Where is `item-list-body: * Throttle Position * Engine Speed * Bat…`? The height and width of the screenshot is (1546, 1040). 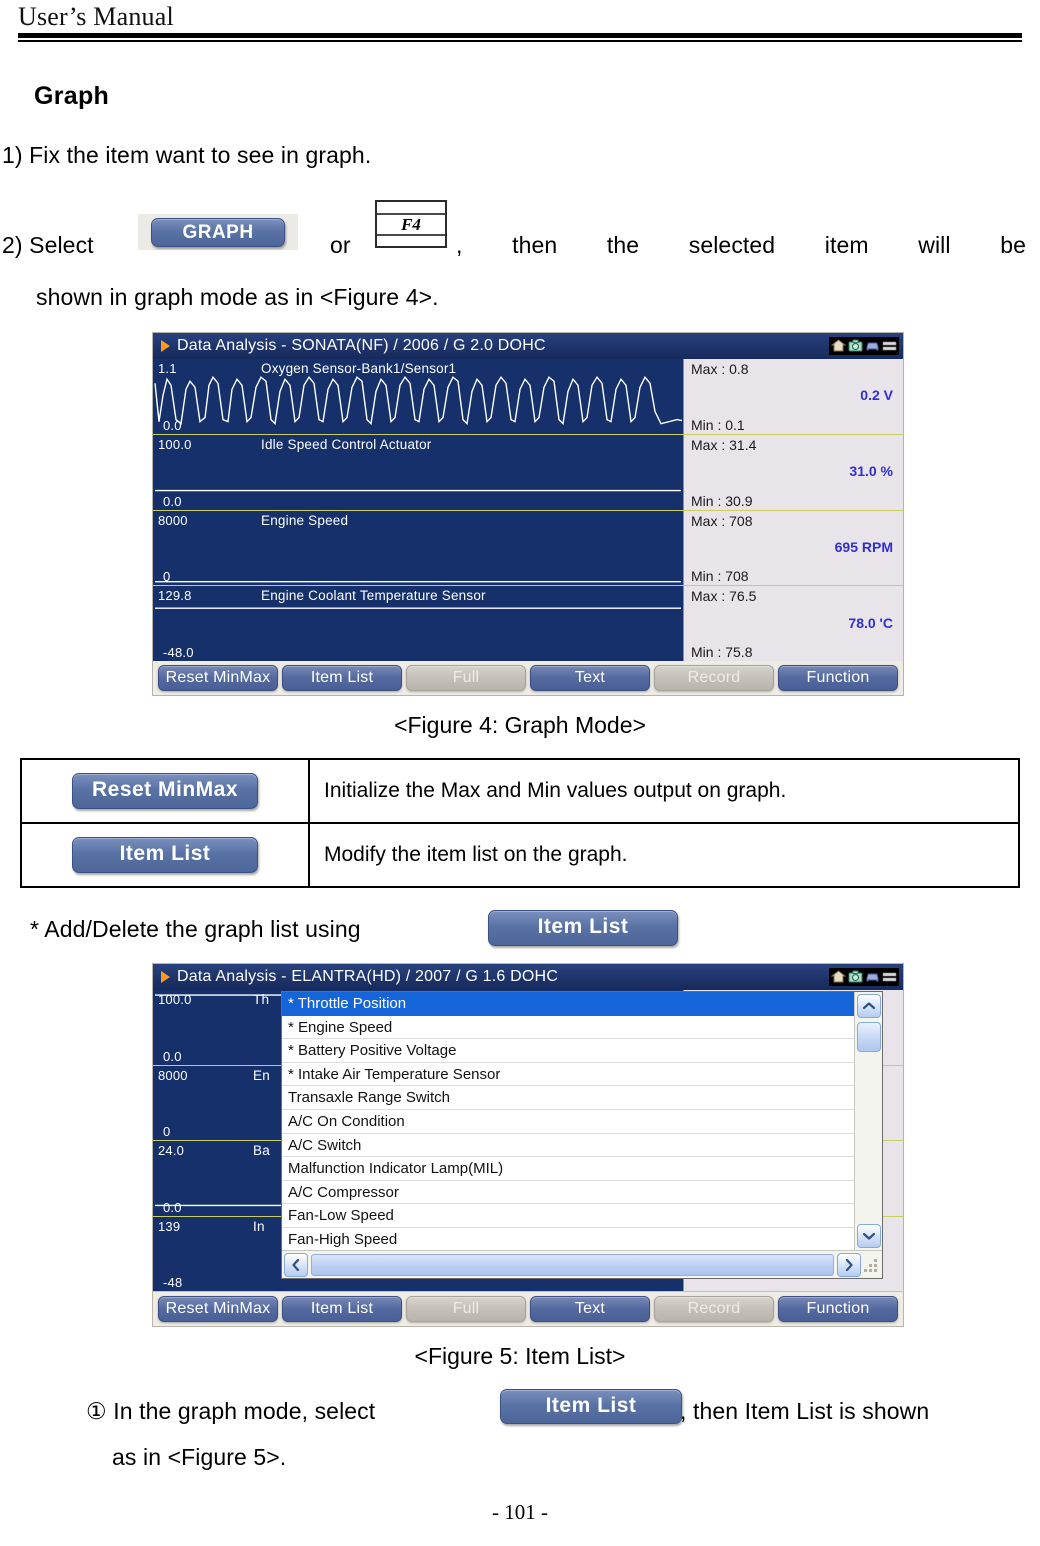
item-list-body: * Throttle Position * Engine Speed * Bat… is located at coordinates (582, 1121).